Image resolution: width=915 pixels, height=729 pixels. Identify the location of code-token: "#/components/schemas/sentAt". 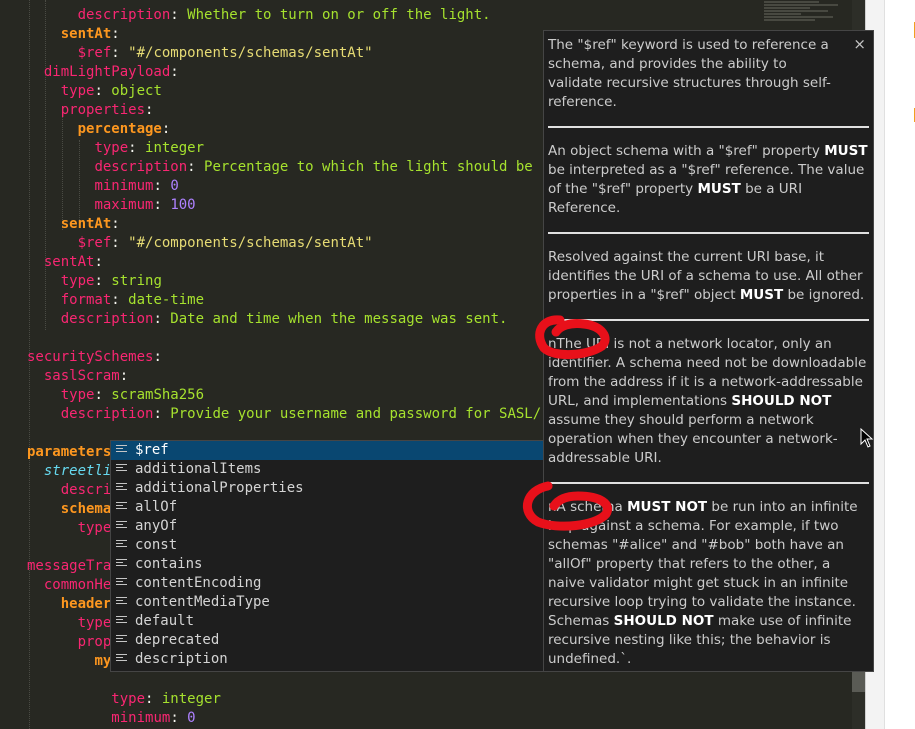
(250, 243).